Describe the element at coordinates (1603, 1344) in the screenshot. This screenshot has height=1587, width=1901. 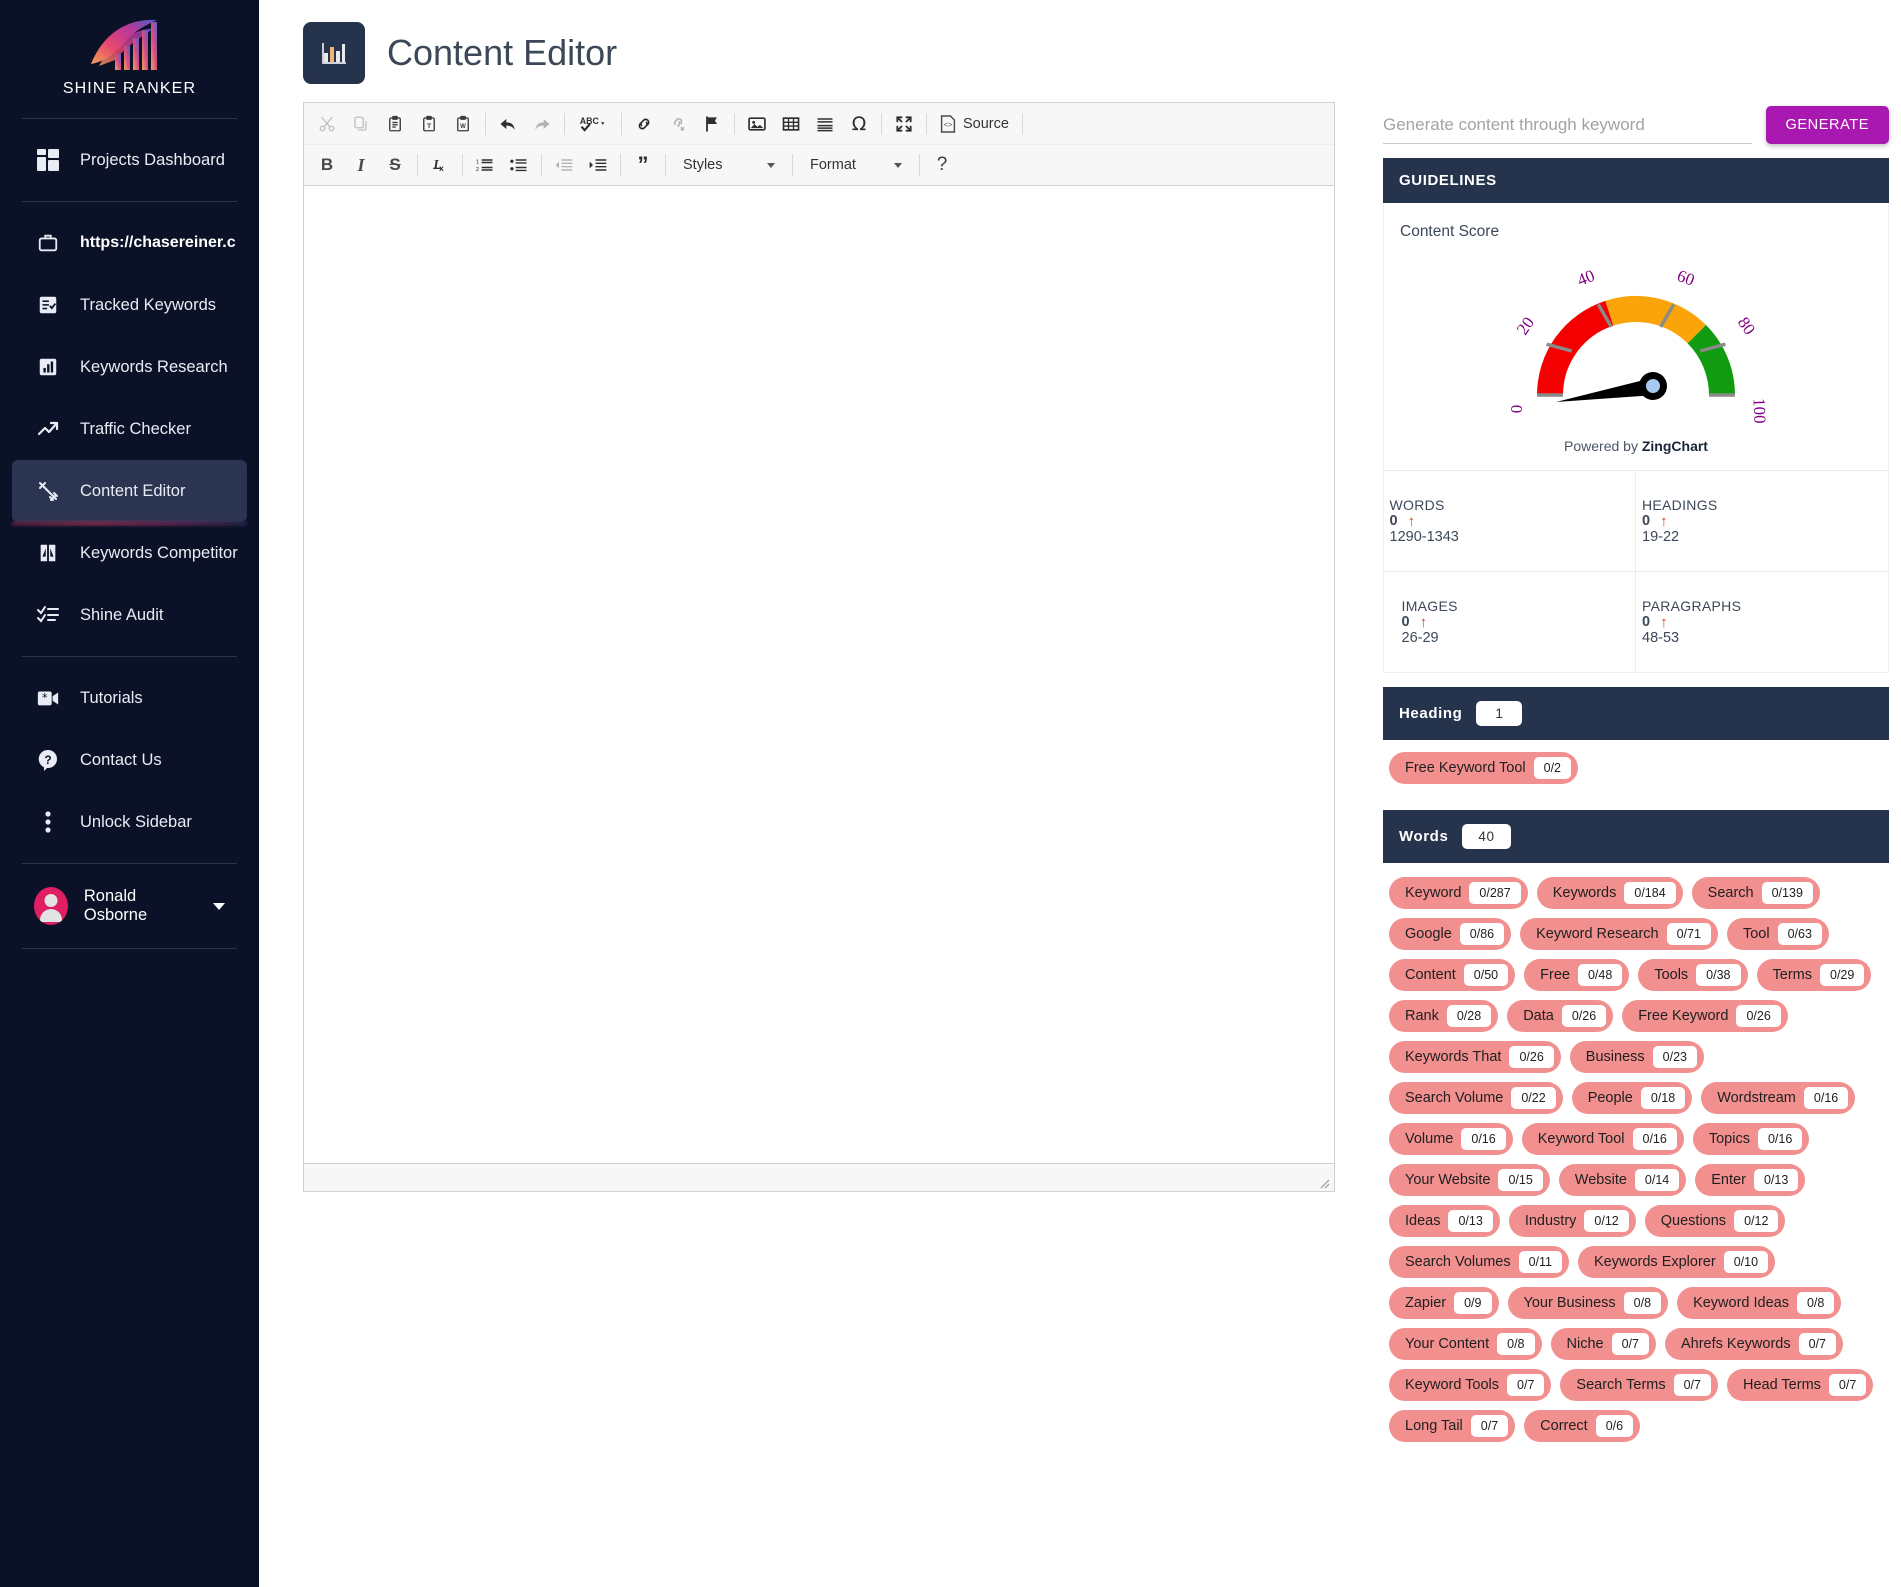
I see `keyword-chip: Niche 0/7` at that location.